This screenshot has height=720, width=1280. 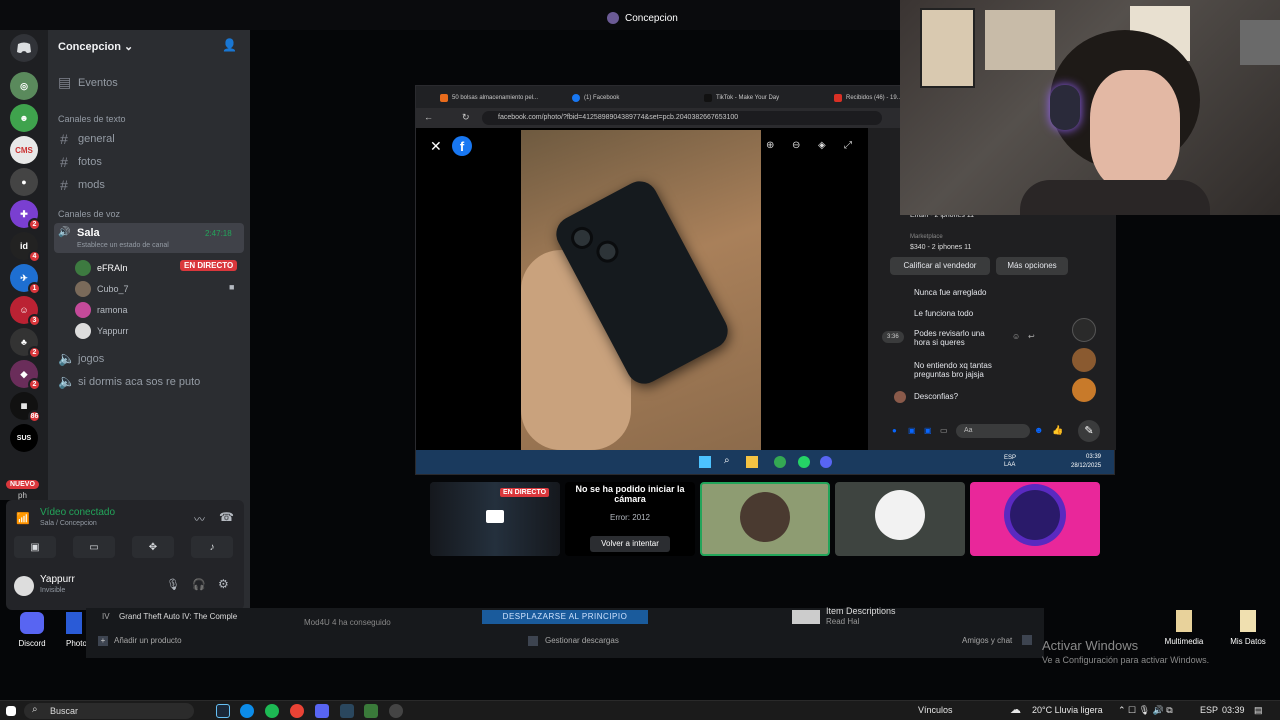 I want to click on server-icon: ✈ 1, so click(x=25, y=279).